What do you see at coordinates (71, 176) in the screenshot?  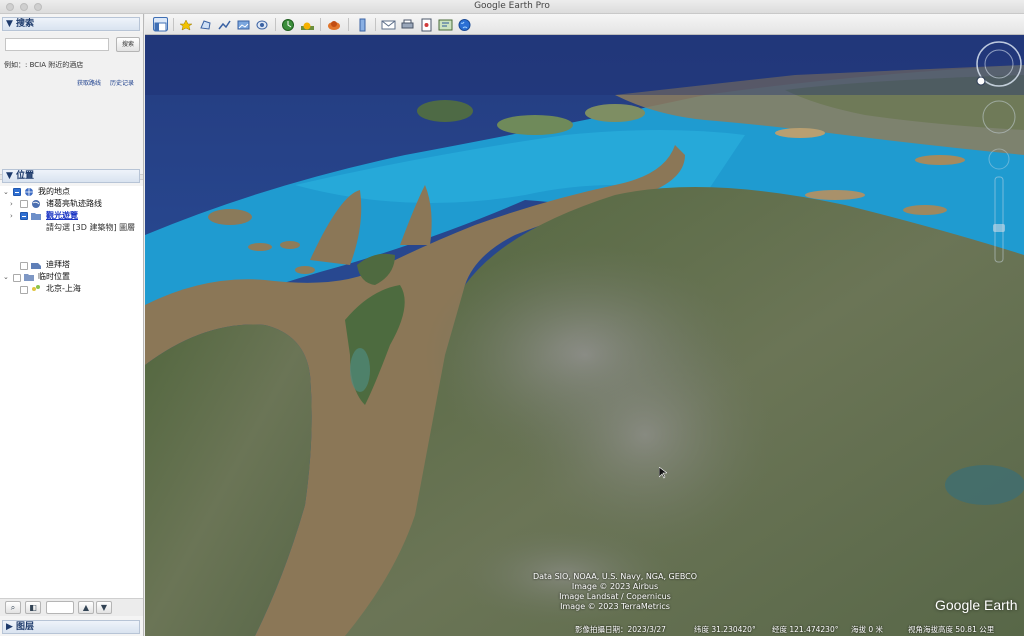 I see `places-panel-header: ▼ 位置` at bounding box center [71, 176].